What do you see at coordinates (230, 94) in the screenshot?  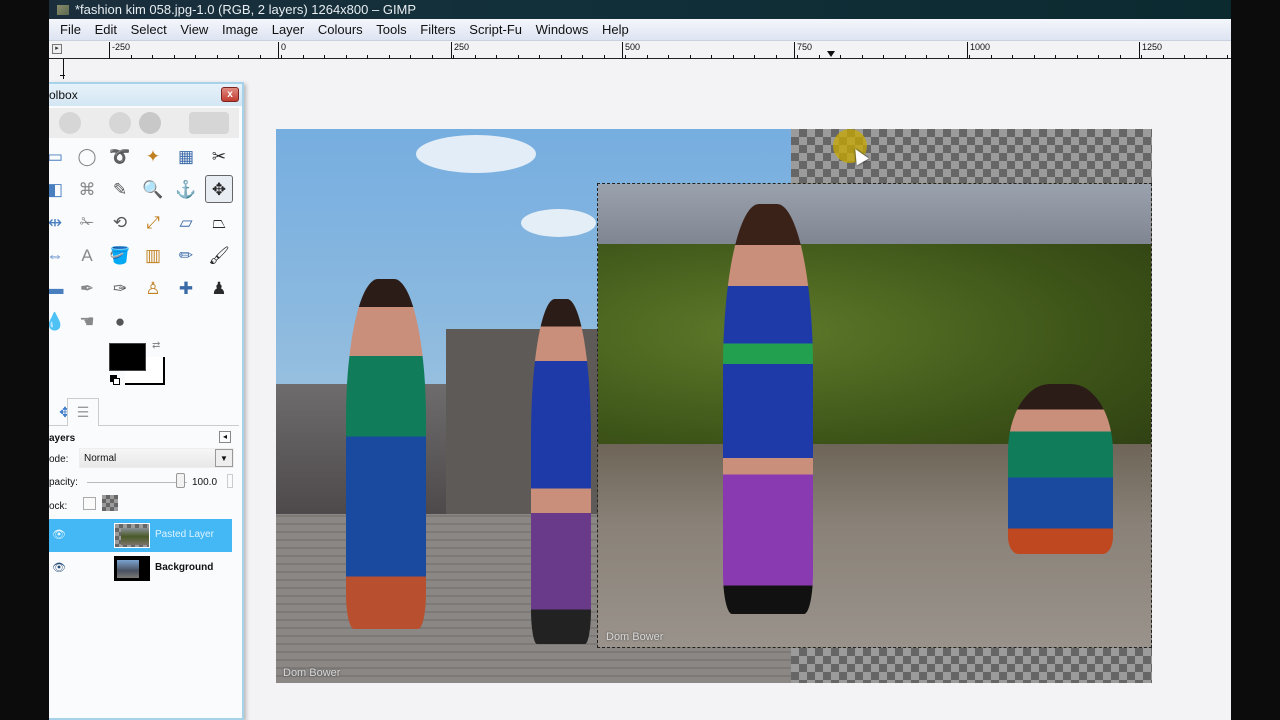 I see `close-icon: x` at bounding box center [230, 94].